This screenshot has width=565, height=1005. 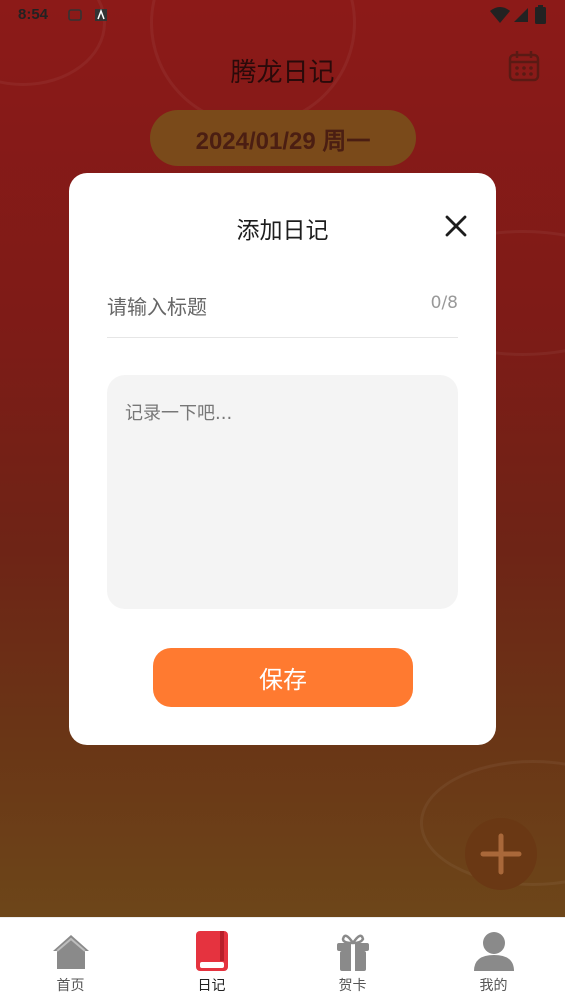 I want to click on user-icon, so click(x=493, y=951).